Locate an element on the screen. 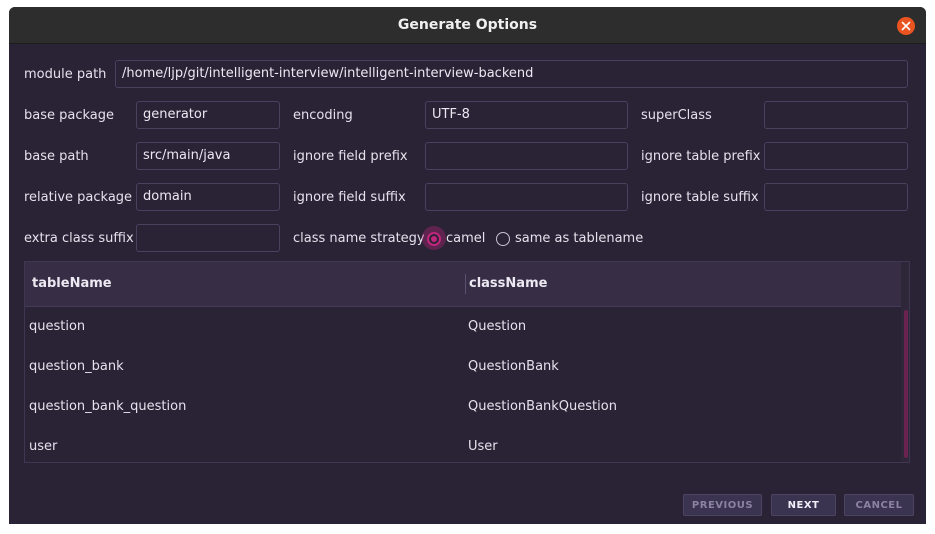 The image size is (935, 534). close-icon is located at coordinates (906, 26).